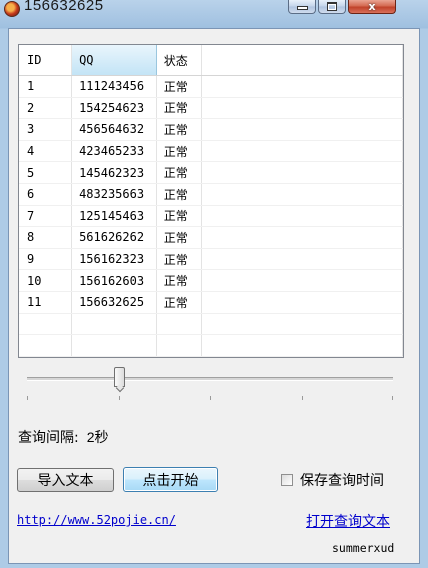 Image resolution: width=428 pixels, height=568 pixels. I want to click on import-text-button: 导入文本, so click(65, 480).